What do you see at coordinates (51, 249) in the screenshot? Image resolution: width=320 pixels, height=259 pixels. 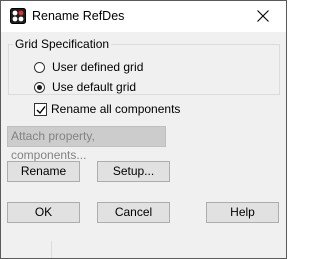 I see `status-divider` at bounding box center [51, 249].